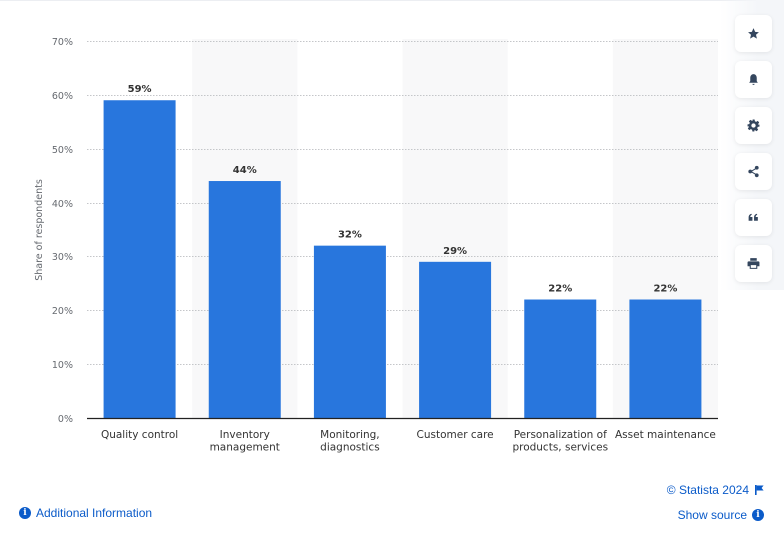 This screenshot has height=542, width=784. What do you see at coordinates (62, 231) in the screenshot?
I see `y-axis-ticks: 0% 10% 20% 30% 40% 50% 60% 70%` at bounding box center [62, 231].